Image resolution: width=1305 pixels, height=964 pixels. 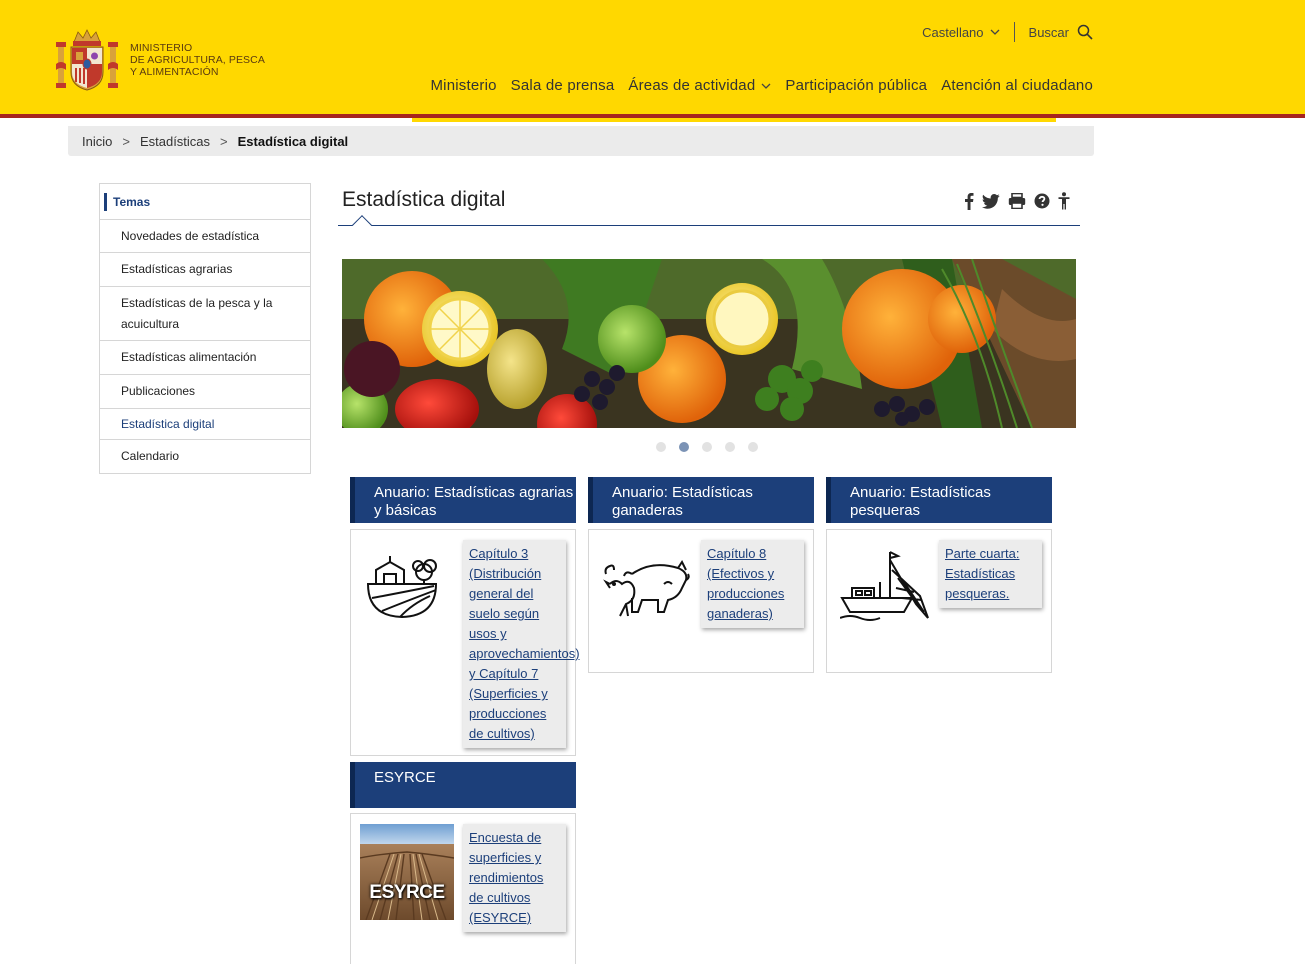 I want to click on facebook-icon, so click(x=969, y=201).